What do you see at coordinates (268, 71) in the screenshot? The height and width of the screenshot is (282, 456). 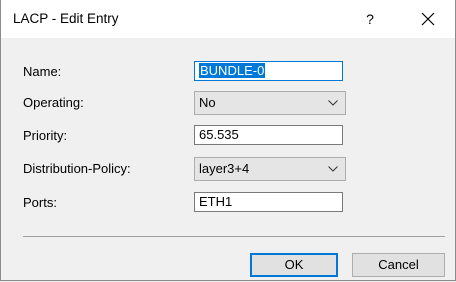 I see `name-input: BUNDLE-0` at bounding box center [268, 71].